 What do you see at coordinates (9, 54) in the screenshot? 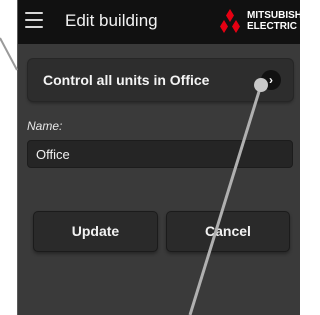
I see `annotation-leader-line-left` at bounding box center [9, 54].